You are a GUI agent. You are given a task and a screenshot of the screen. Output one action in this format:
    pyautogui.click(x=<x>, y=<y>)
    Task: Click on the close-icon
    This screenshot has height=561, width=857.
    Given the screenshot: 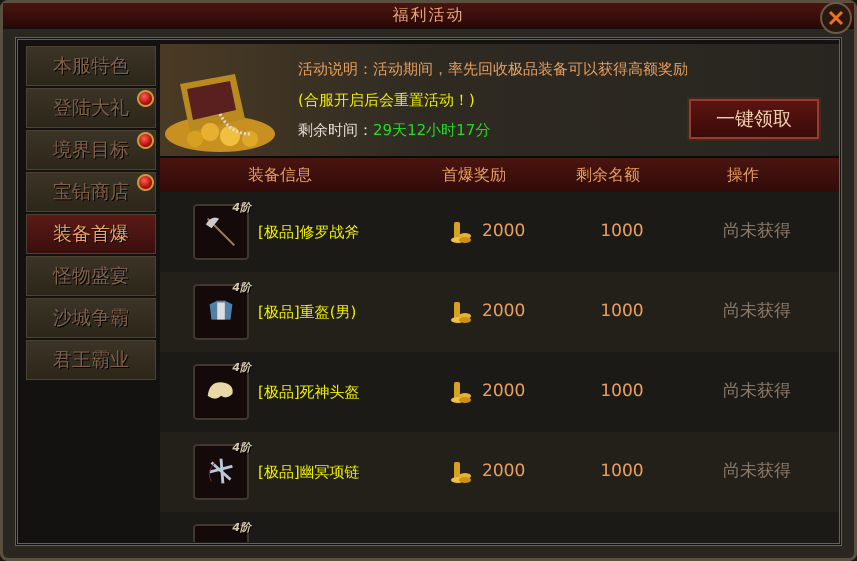 What is the action you would take?
    pyautogui.click(x=836, y=18)
    